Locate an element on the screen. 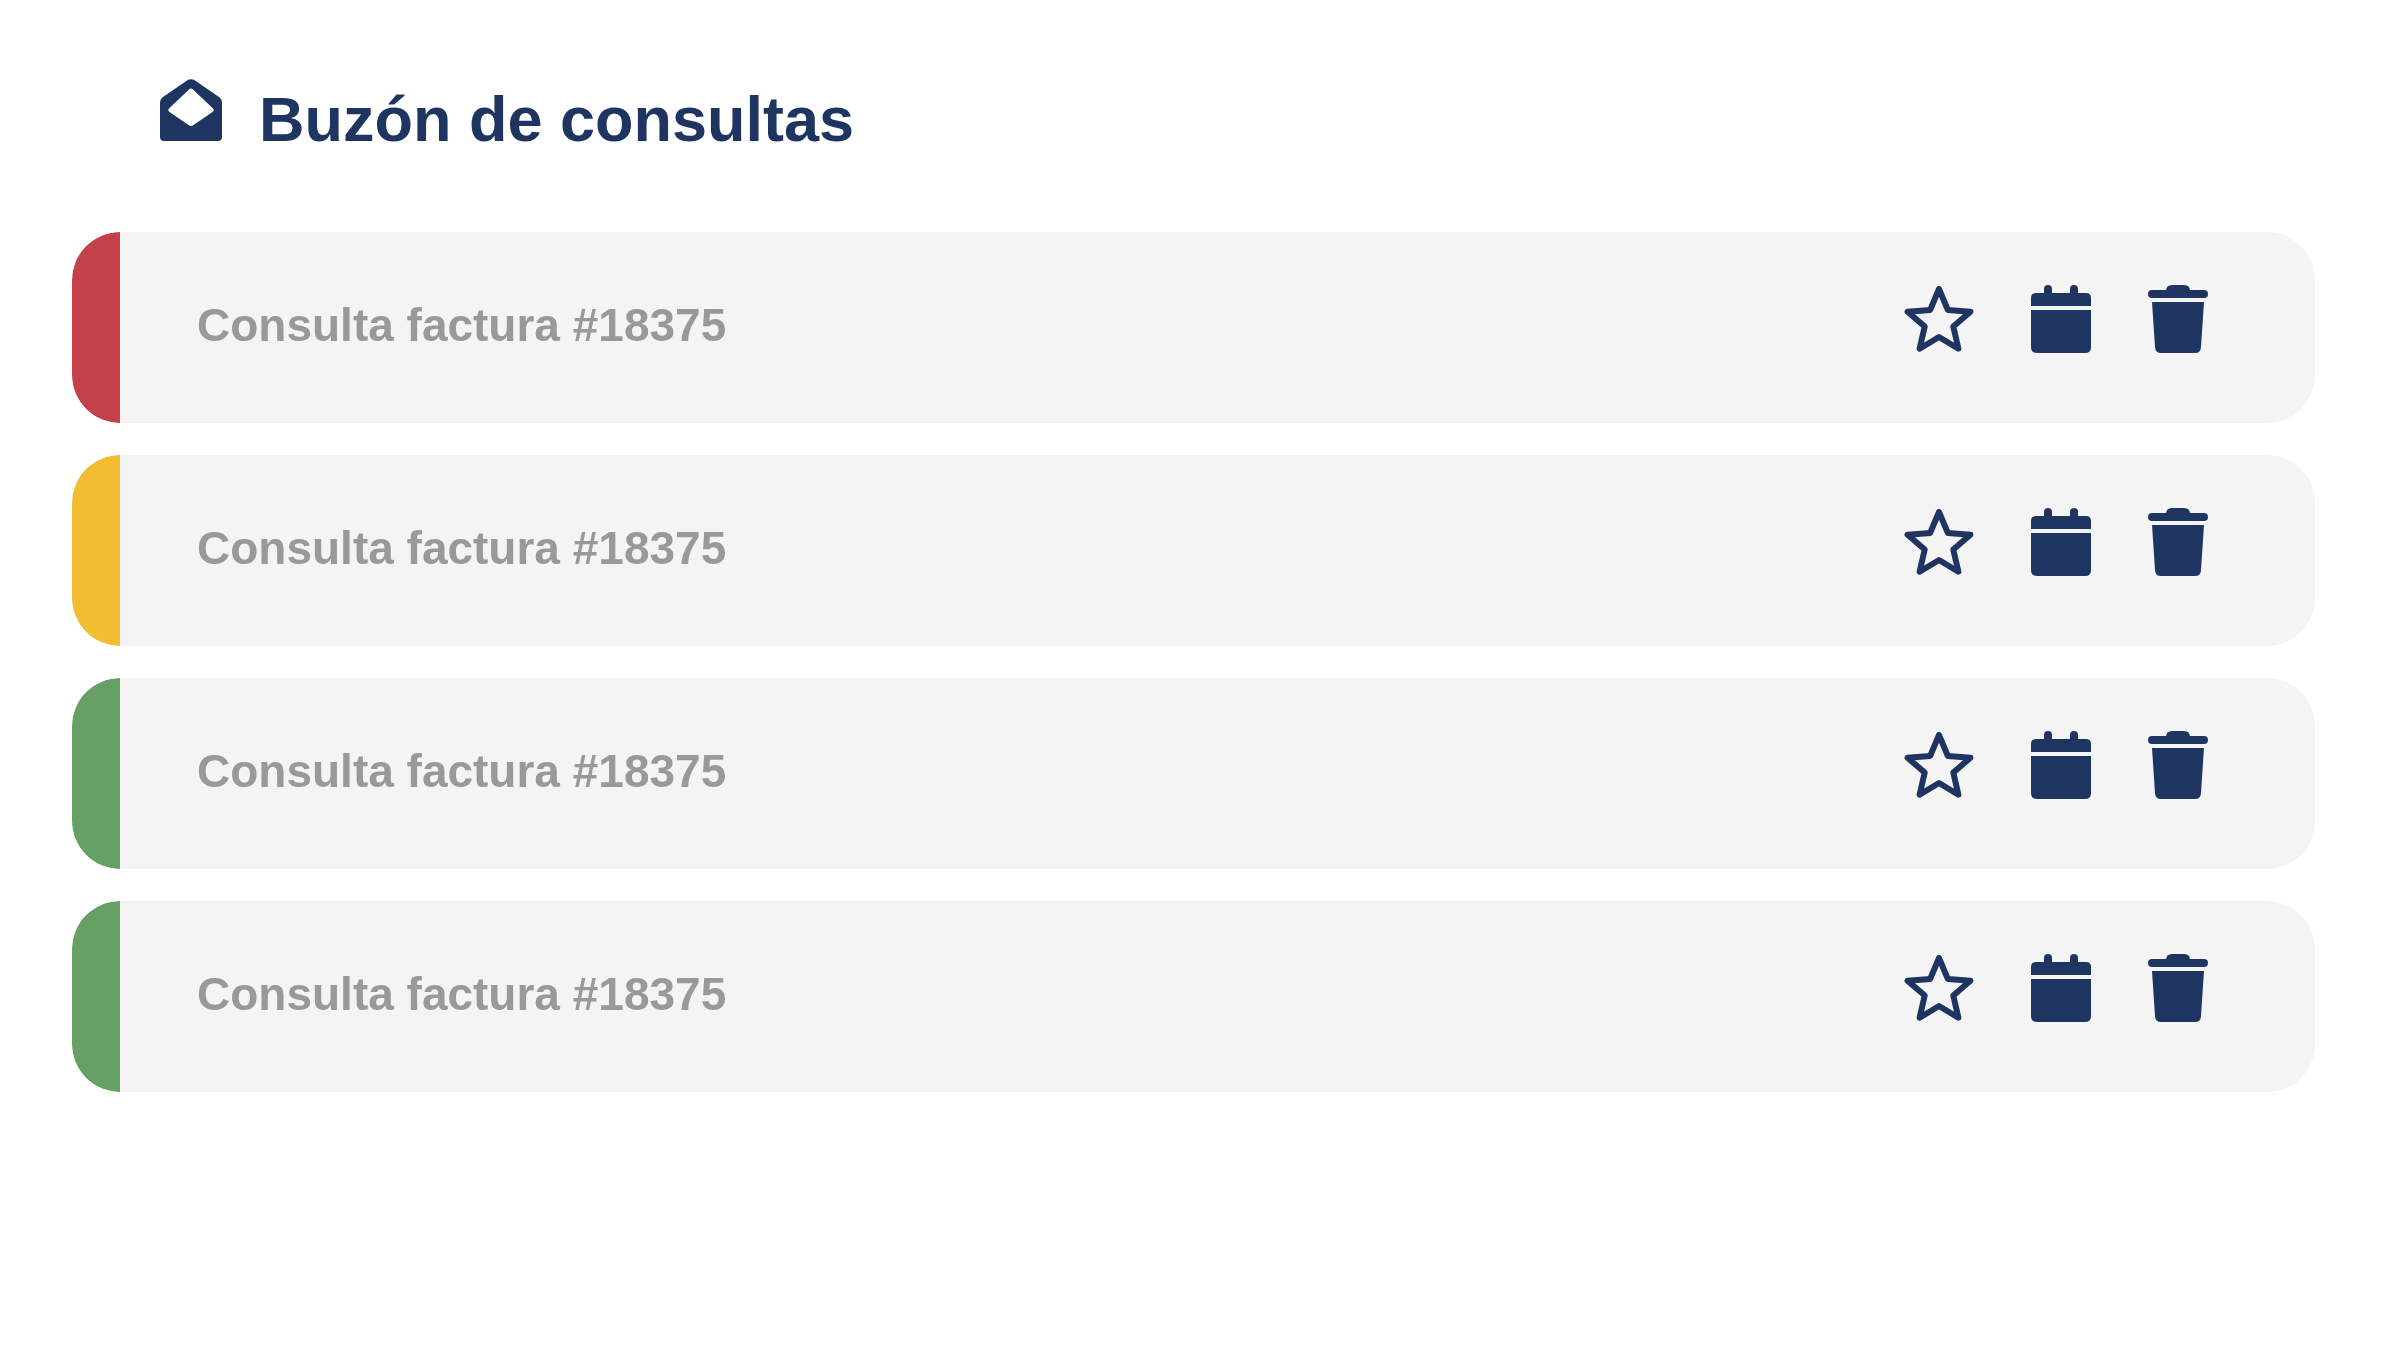 This screenshot has height=1352, width=2388. page-title: Buzón de consultas is located at coordinates (557, 119).